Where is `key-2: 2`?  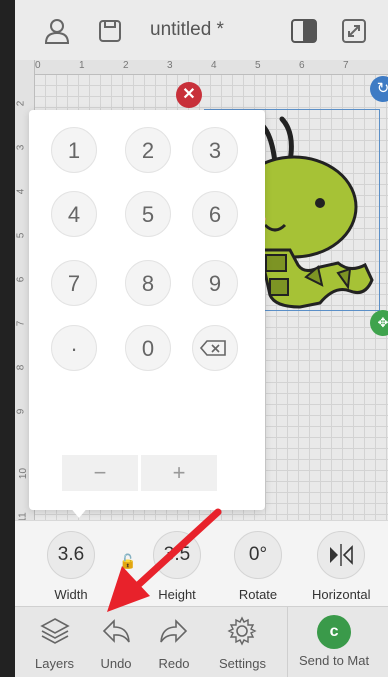
key-2: 2 is located at coordinates (148, 150).